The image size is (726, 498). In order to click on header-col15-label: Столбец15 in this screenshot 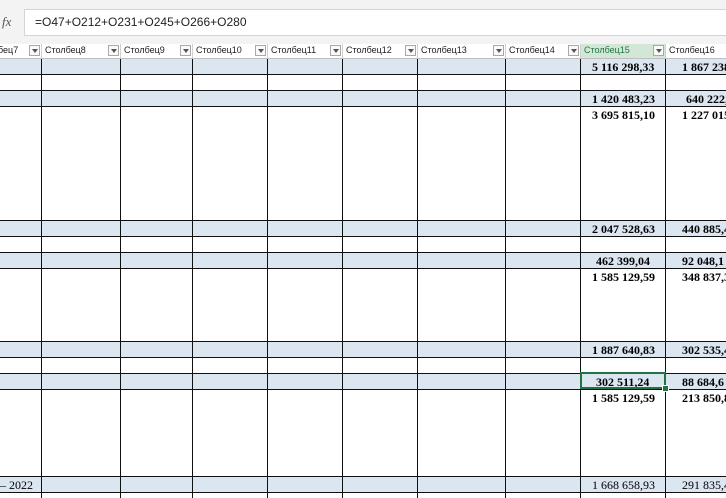, I will do `click(607, 50)`.